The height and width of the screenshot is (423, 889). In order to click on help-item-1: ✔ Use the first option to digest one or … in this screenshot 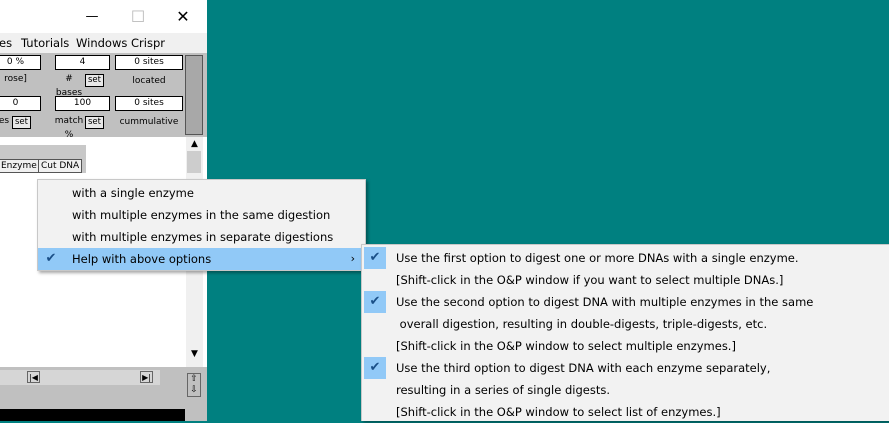, I will do `click(625, 258)`.